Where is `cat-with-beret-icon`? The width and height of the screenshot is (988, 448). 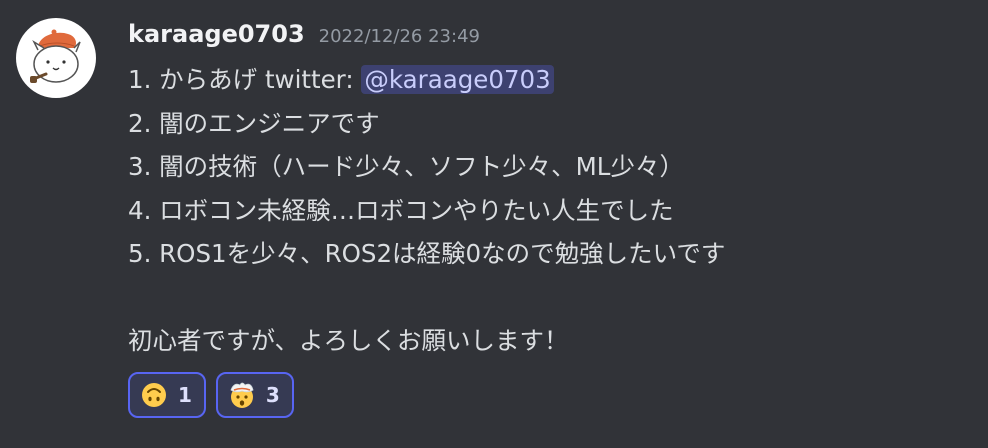
cat-with-beret-icon is located at coordinates (55, 56).